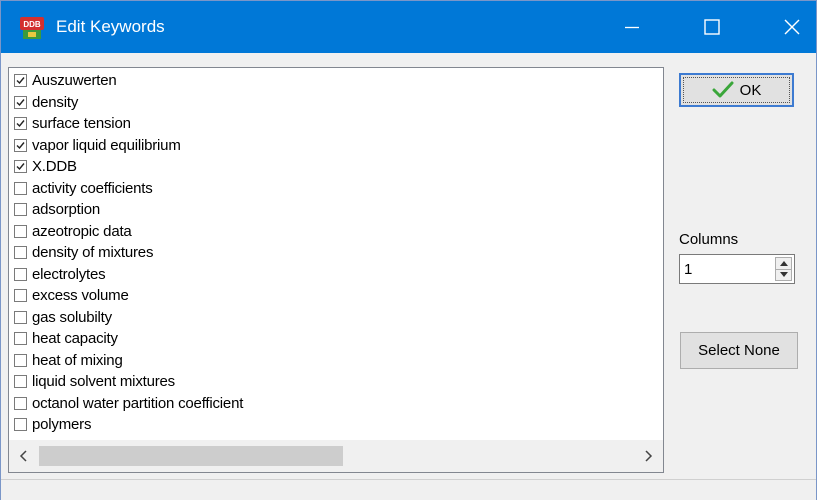 This screenshot has height=500, width=817. Describe the element at coordinates (93, 252) in the screenshot. I see `keyword-label: density of mixtures` at that location.